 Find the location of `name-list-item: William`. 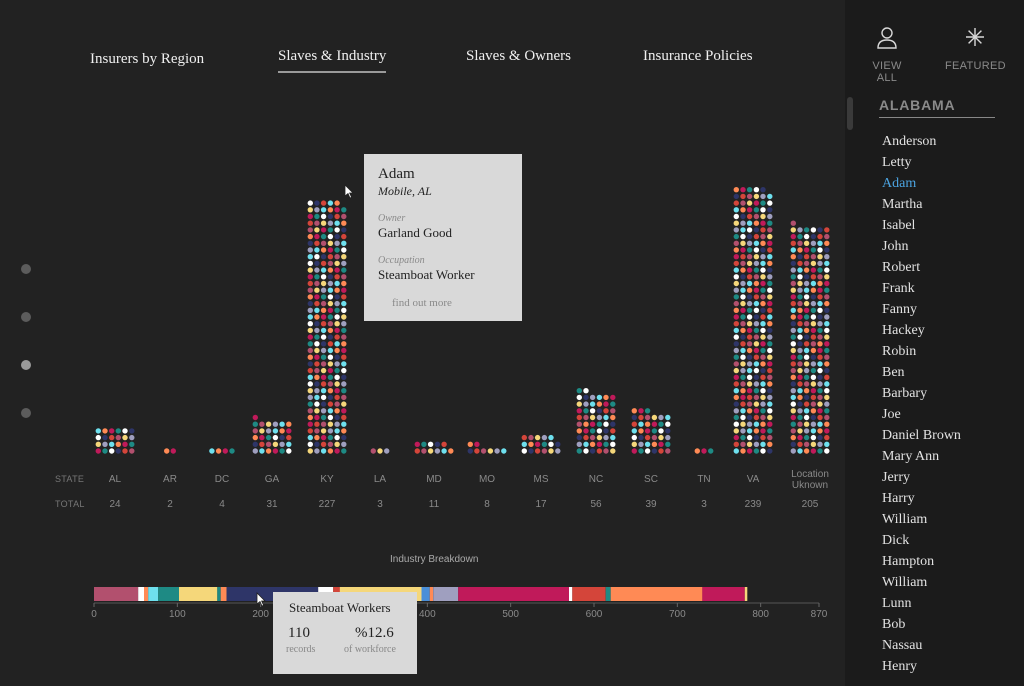

name-list-item: William is located at coordinates (921, 582).